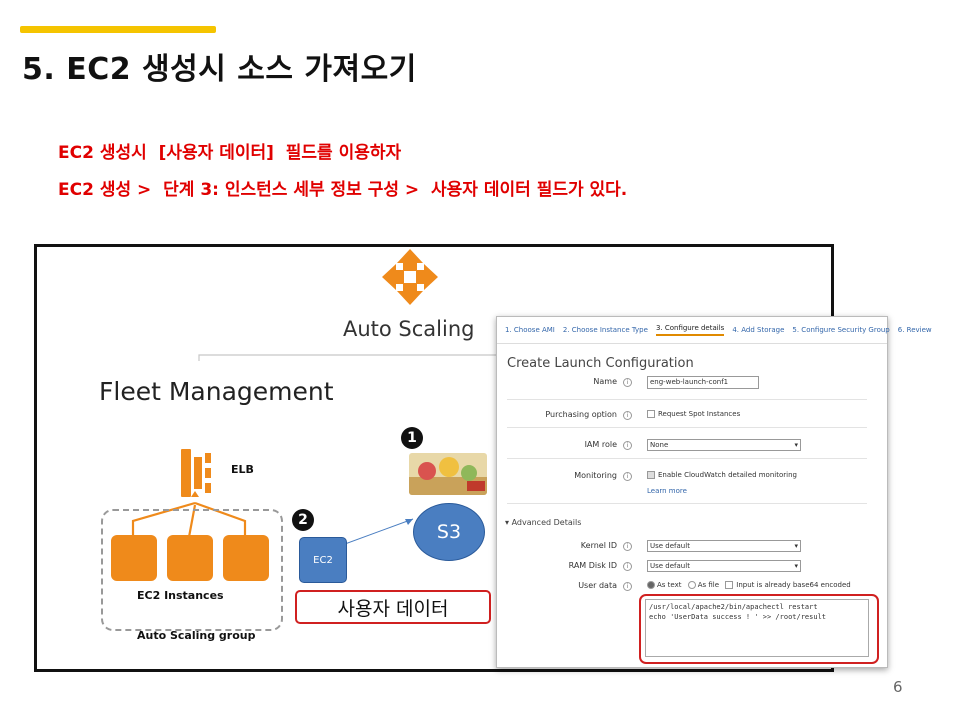 Image resolution: width=960 pixels, height=720 pixels. What do you see at coordinates (562, 475) in the screenshot?
I see `monitoring-label: Monitoring` at bounding box center [562, 475].